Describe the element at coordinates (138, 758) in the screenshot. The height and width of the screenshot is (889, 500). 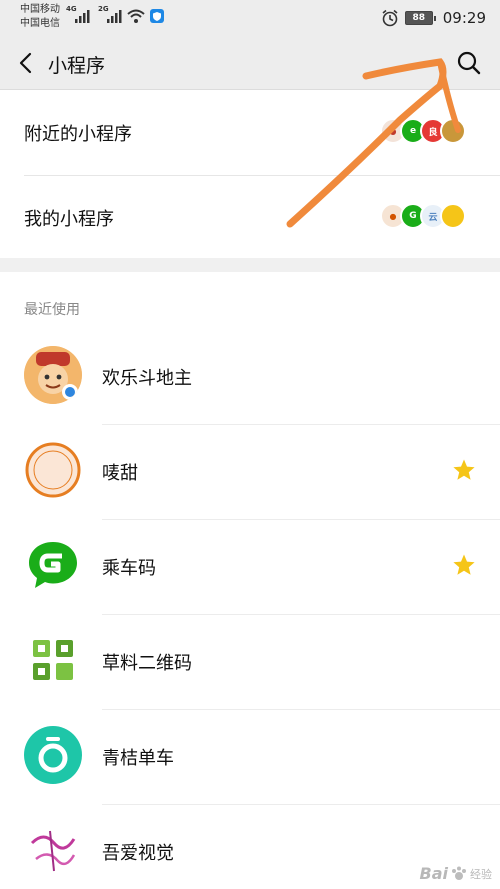
I see `app-name: 青桔单车` at that location.